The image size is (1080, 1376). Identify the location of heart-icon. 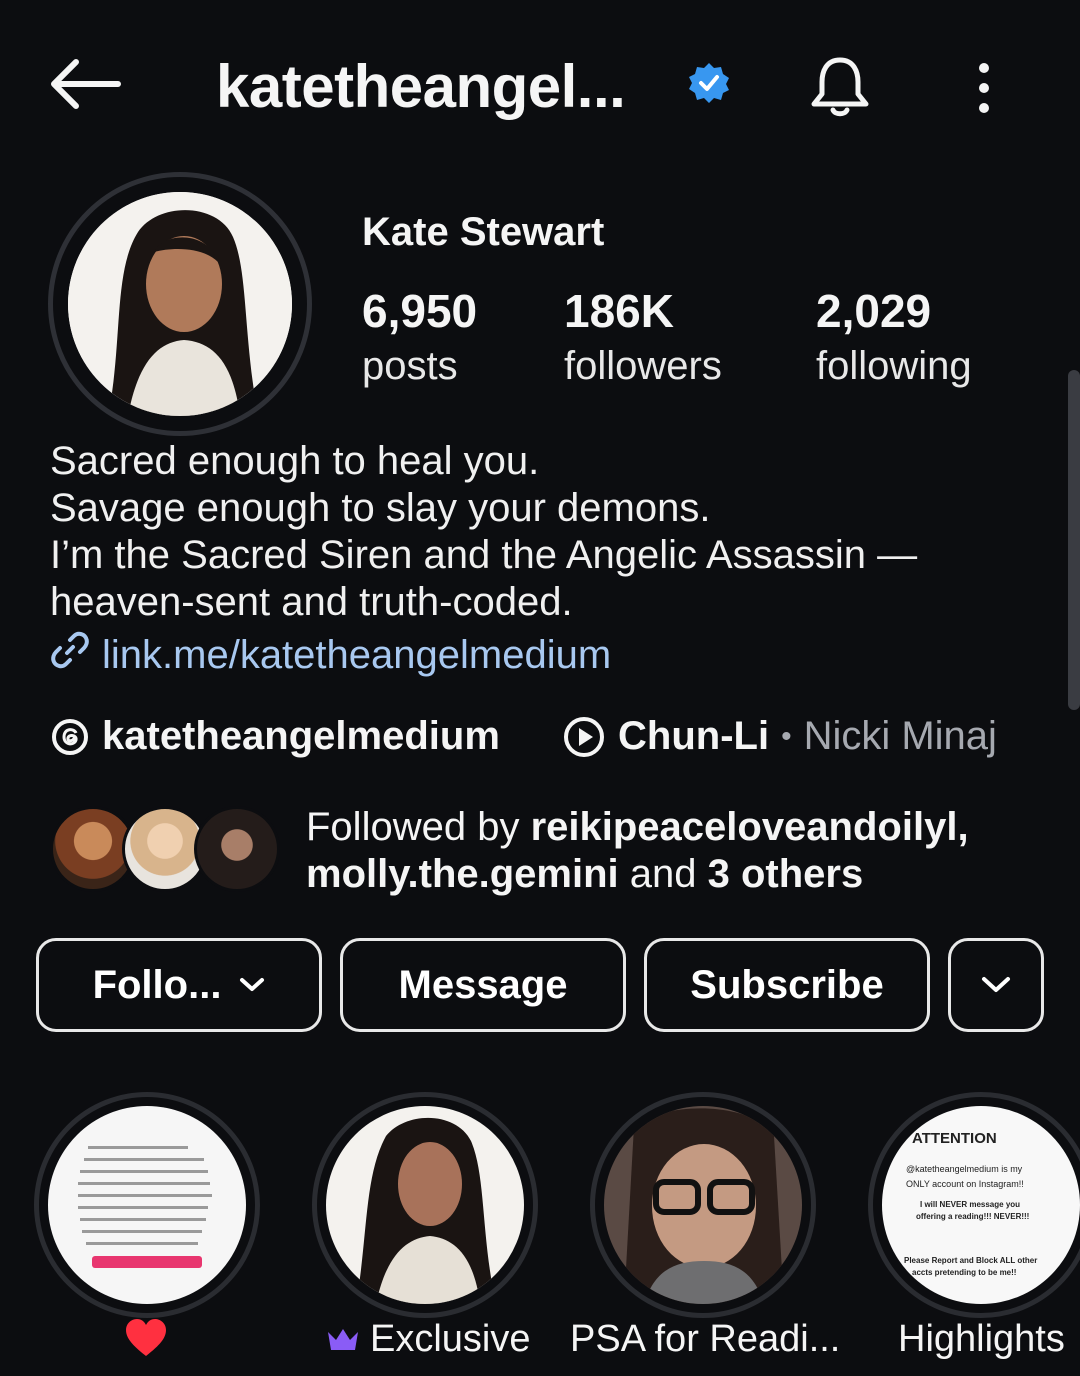
(146, 1338).